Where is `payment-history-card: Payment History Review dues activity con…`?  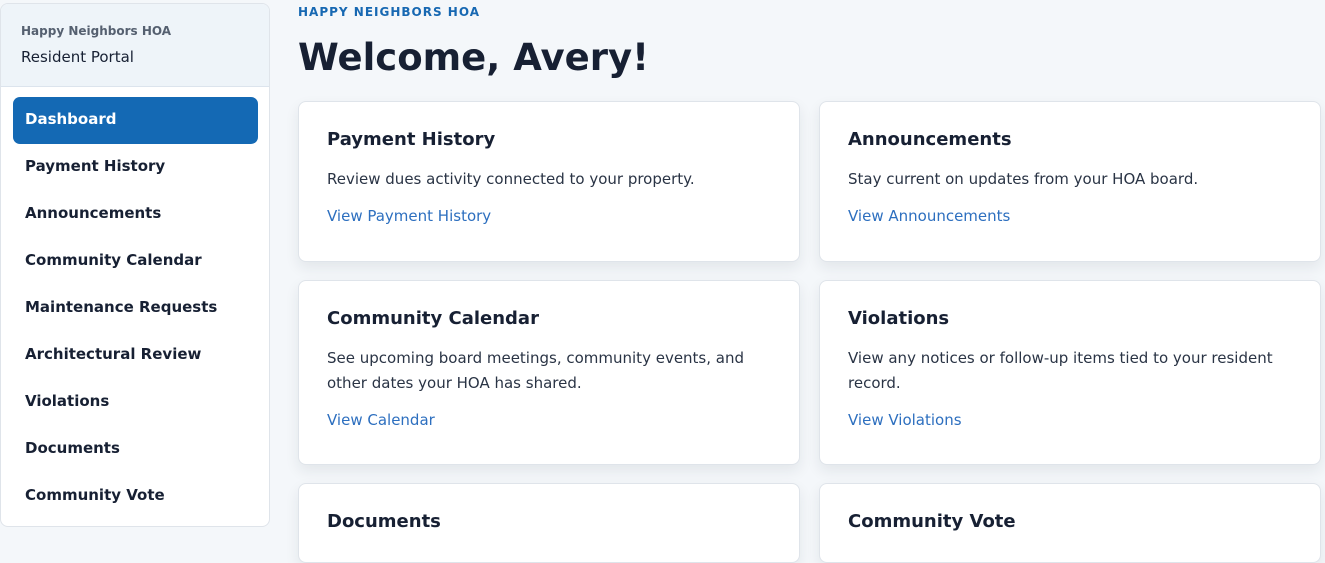 payment-history-card: Payment History Review dues activity con… is located at coordinates (549, 181).